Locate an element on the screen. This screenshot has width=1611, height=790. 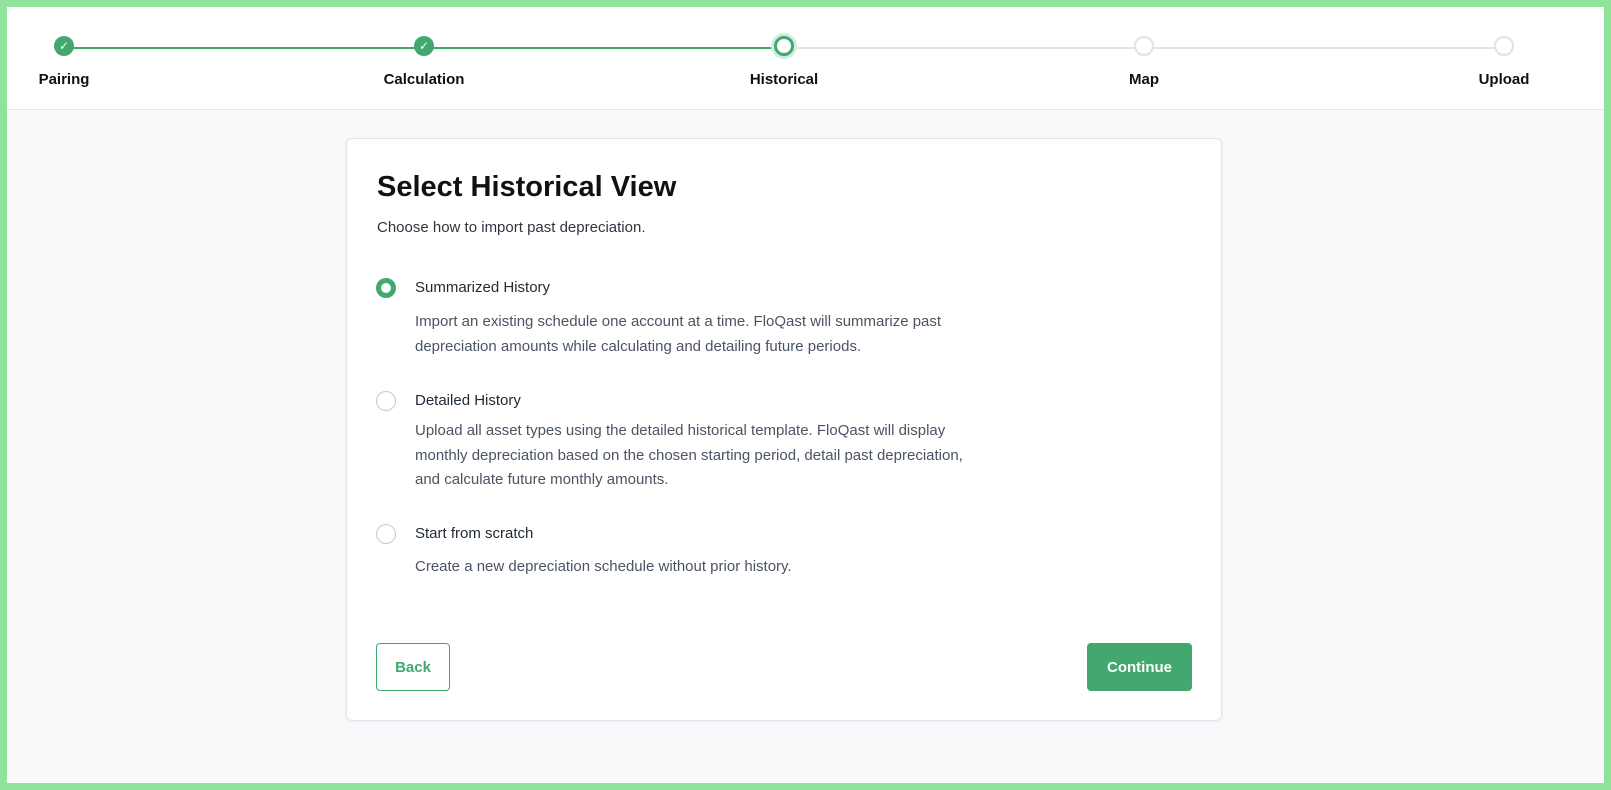
option-label: Summarized History is located at coordinates (482, 287).